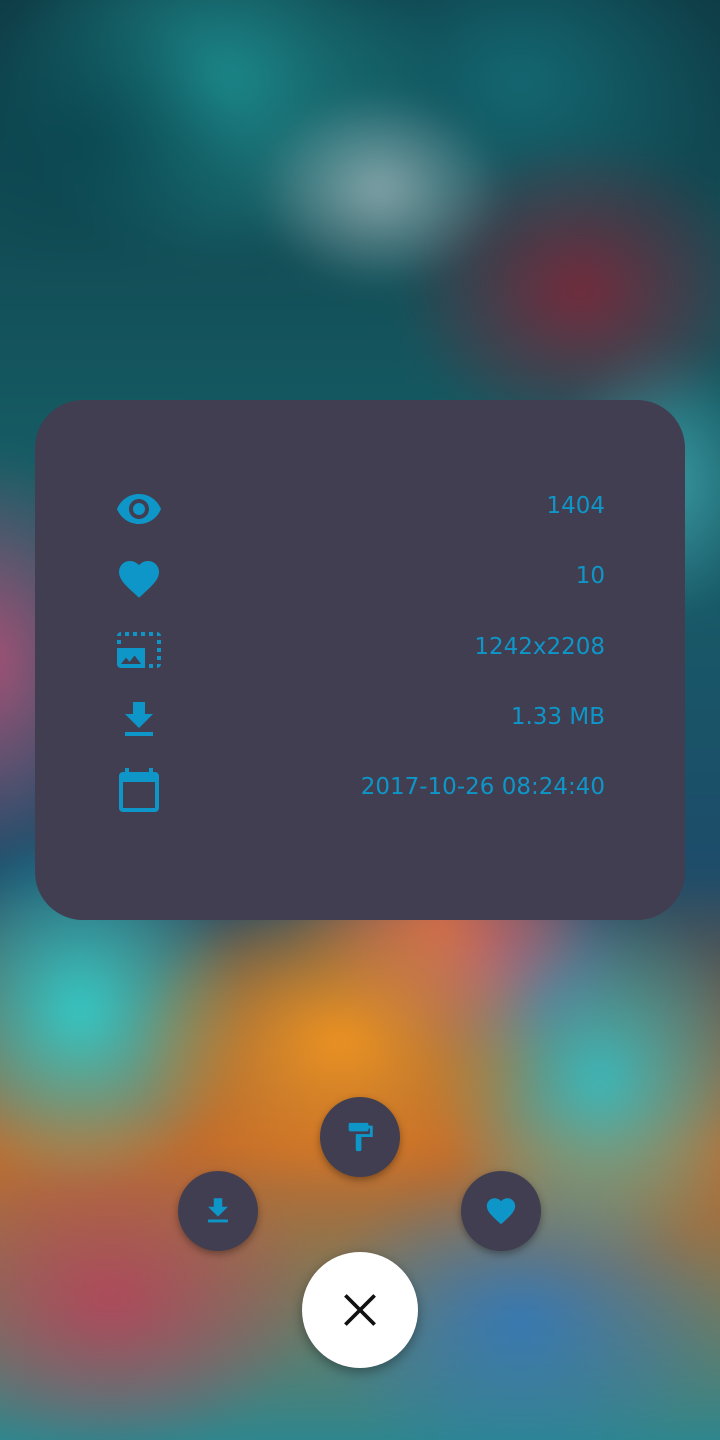 The width and height of the screenshot is (720, 1440). I want to click on calendar-icon, so click(139, 790).